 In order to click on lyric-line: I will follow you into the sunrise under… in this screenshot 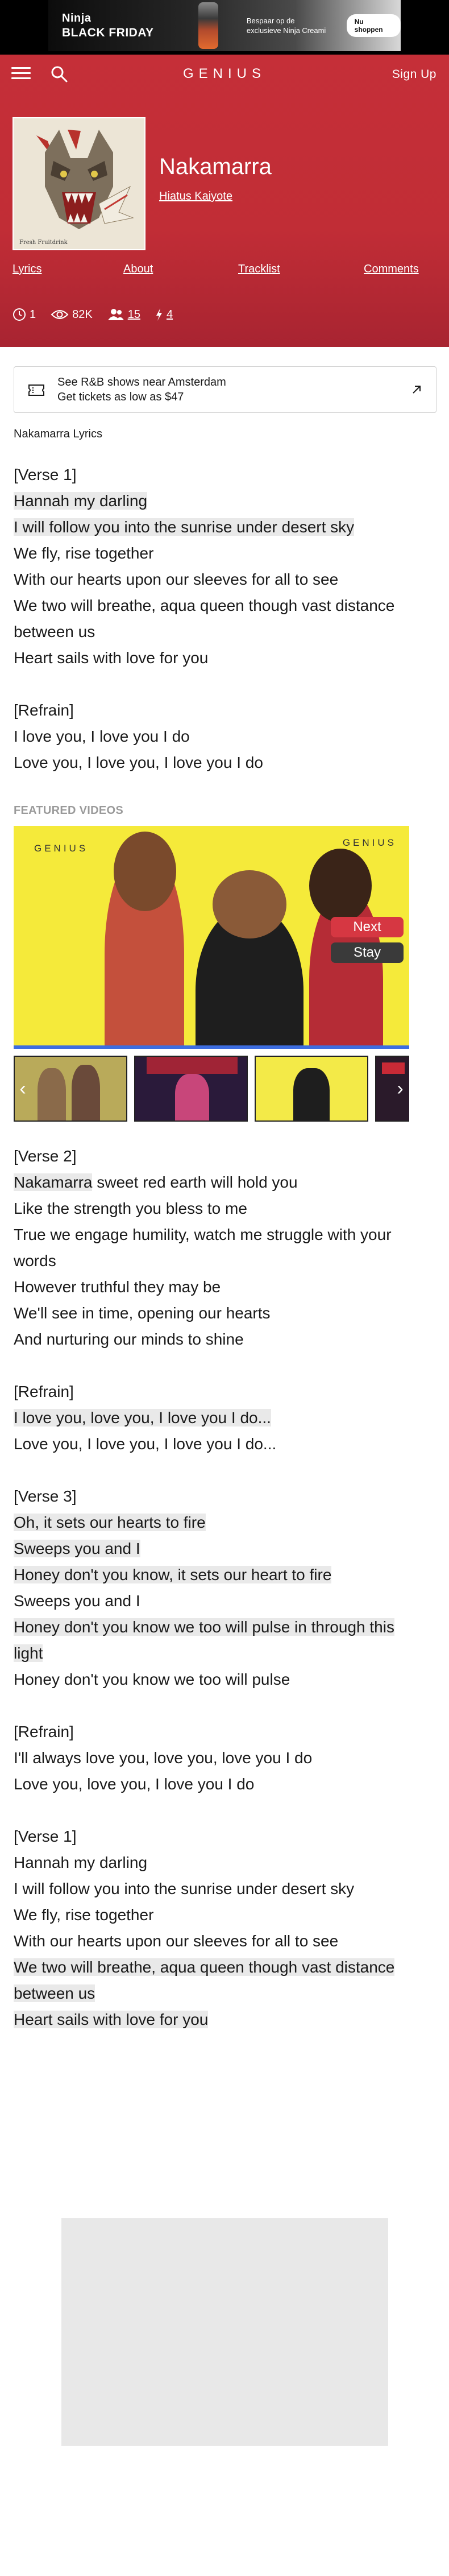, I will do `click(218, 527)`.